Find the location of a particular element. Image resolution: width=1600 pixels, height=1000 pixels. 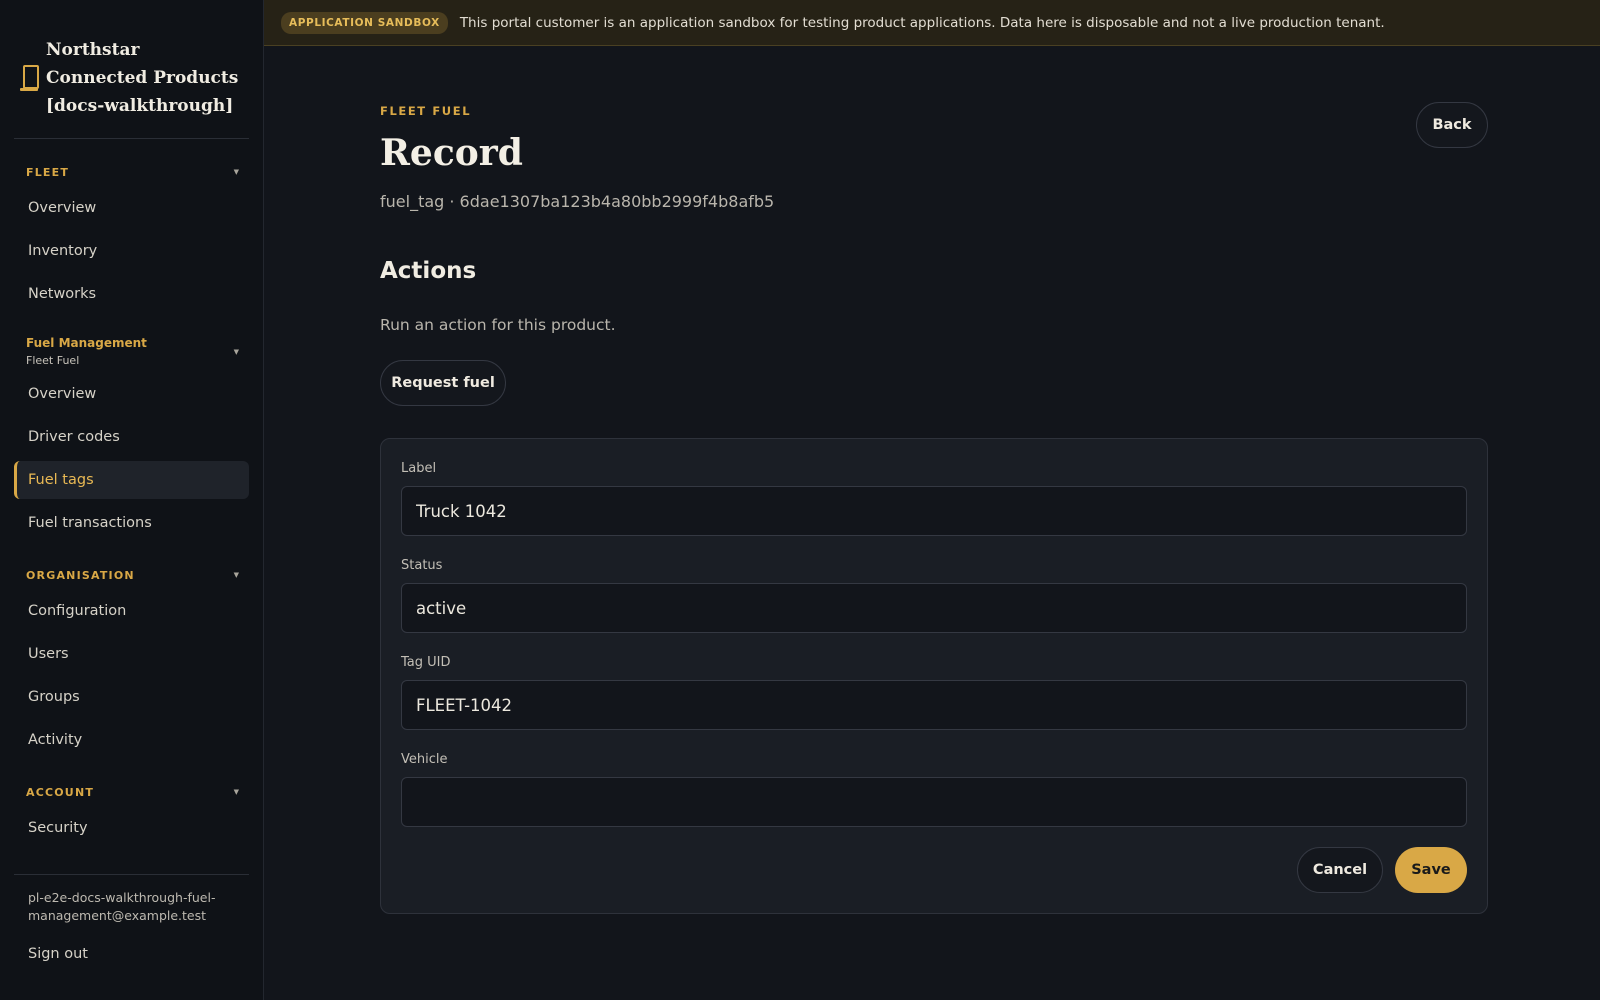

label-field-label: Label is located at coordinates (419, 468).